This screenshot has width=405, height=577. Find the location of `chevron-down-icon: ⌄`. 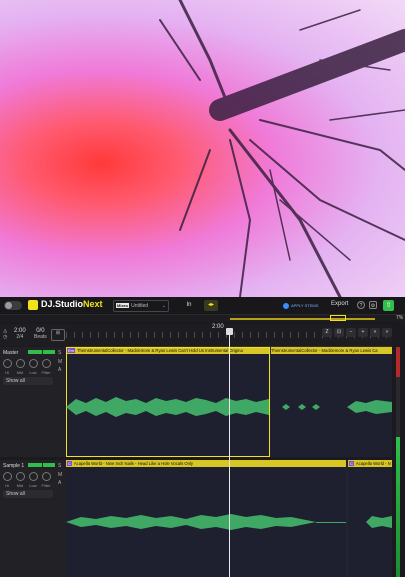

chevron-down-icon: ⌄ is located at coordinates (163, 306).